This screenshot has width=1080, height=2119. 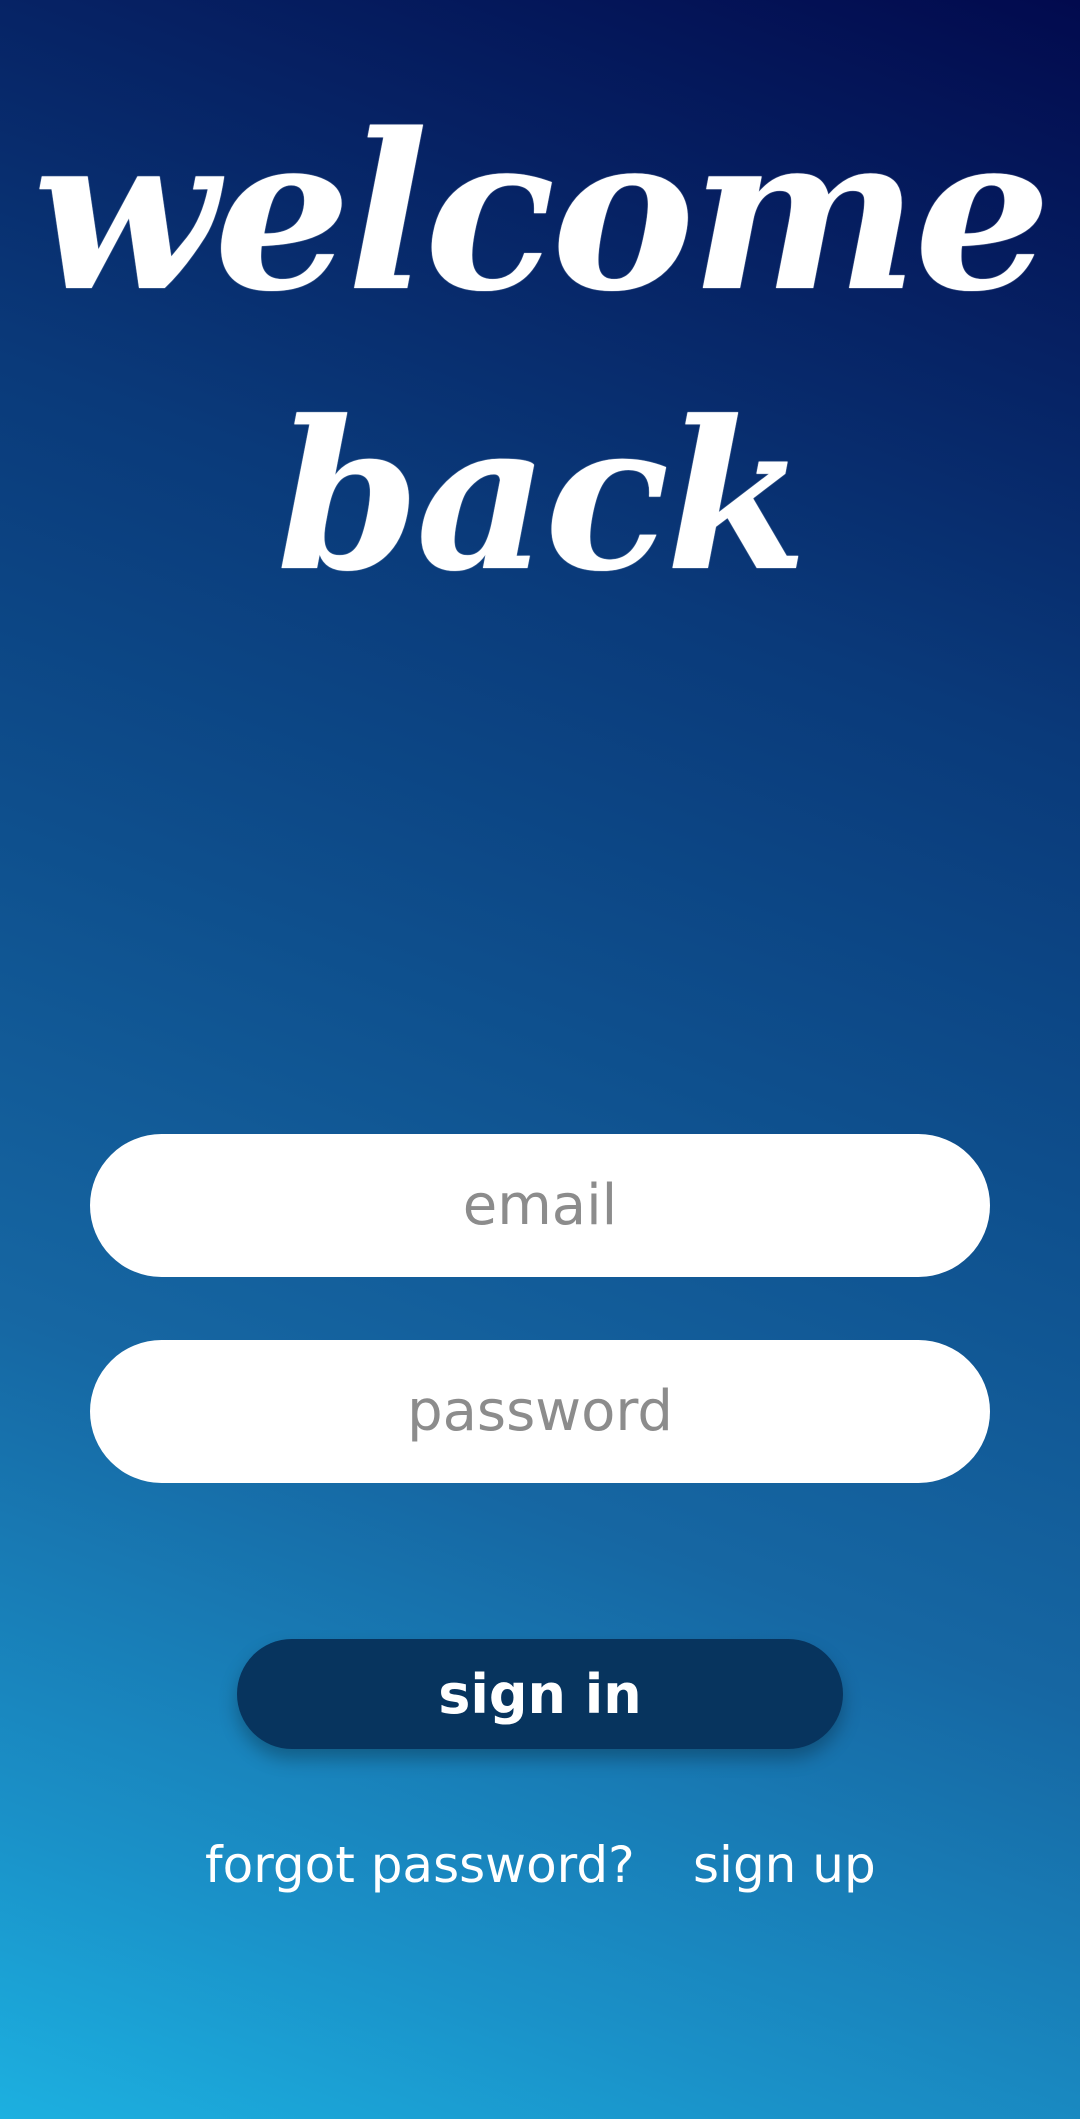 I want to click on password-field, so click(x=540, y=1411).